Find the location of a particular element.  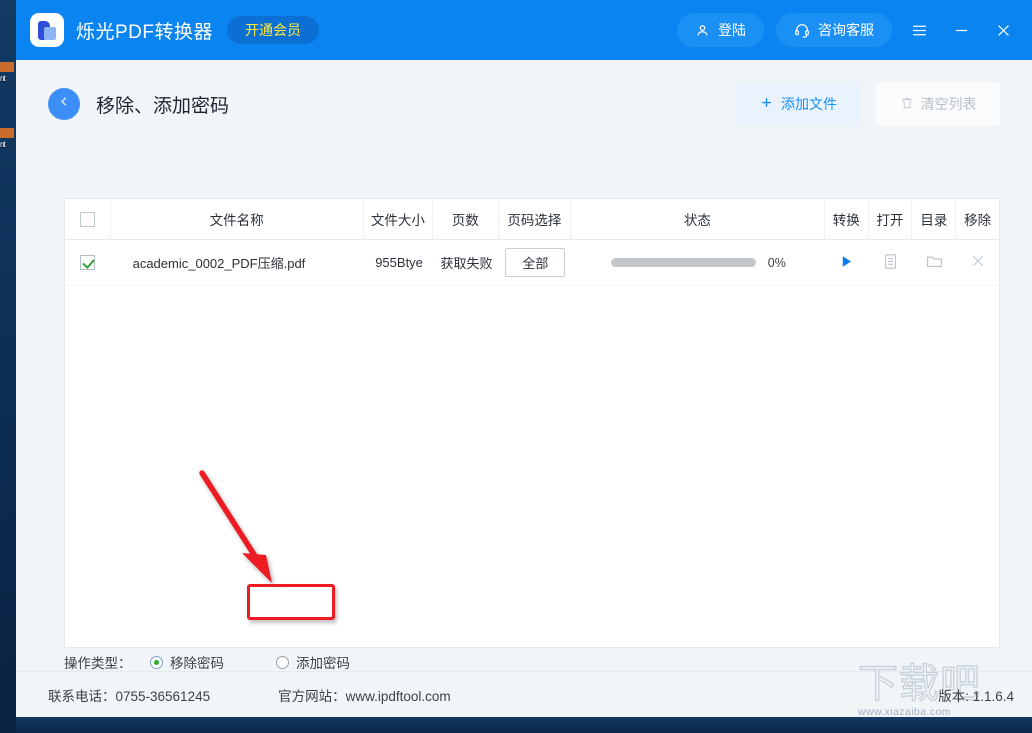

operation-type-row: 操作类型： 移除密码 添加密码 is located at coordinates (207, 662).